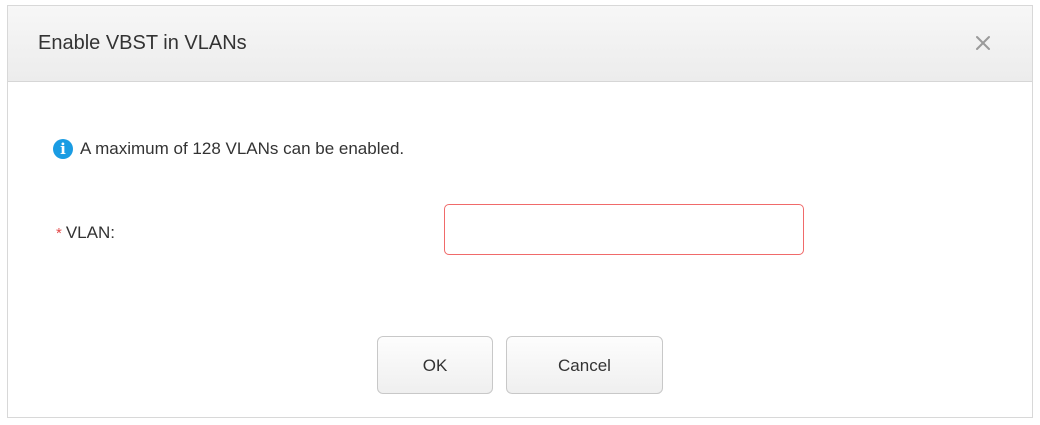 Image resolution: width=1040 pixels, height=425 pixels. I want to click on vlan-input, so click(624, 229).